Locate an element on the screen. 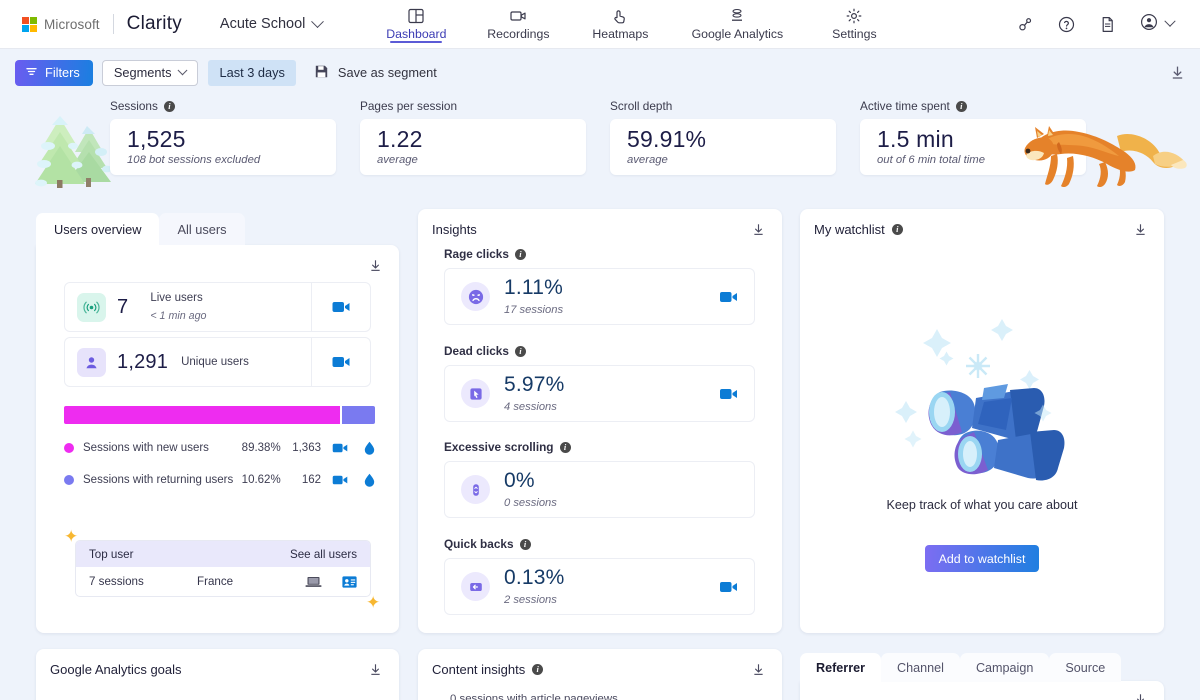 The width and height of the screenshot is (1200, 700). account-menu is located at coordinates (1157, 24).